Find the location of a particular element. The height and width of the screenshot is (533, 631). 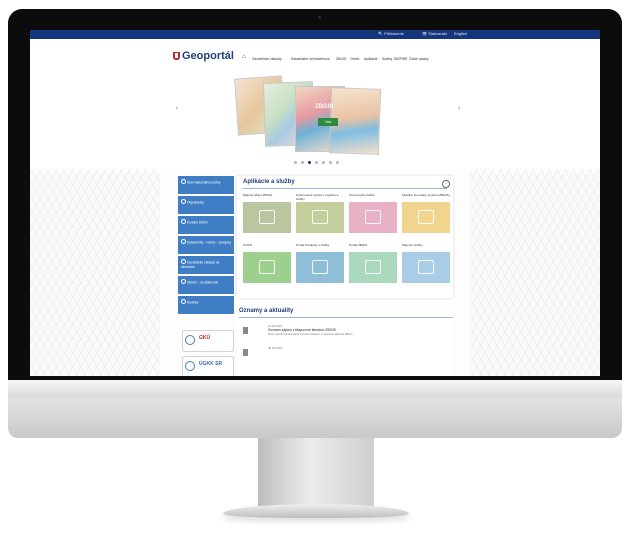

sidebar-item: ZBGIS – na stiahnutie is located at coordinates (206, 285).